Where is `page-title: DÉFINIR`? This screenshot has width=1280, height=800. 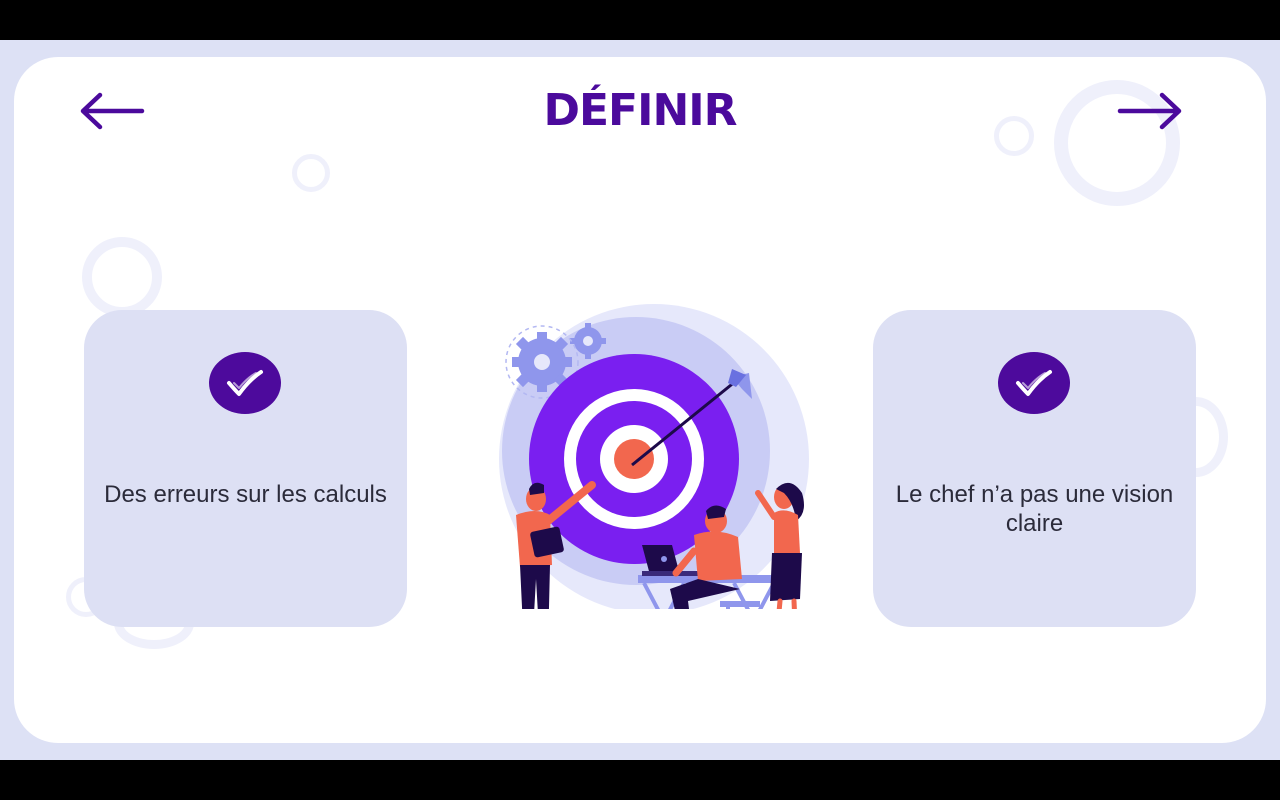
page-title: DÉFINIR is located at coordinates (640, 110).